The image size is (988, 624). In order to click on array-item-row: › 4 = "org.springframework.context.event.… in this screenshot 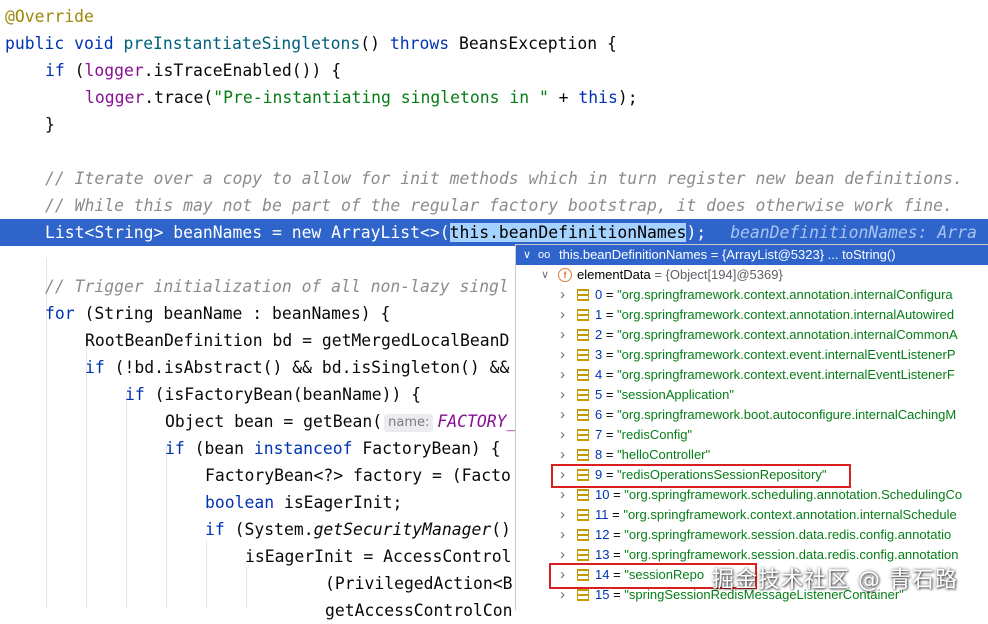, I will do `click(752, 375)`.